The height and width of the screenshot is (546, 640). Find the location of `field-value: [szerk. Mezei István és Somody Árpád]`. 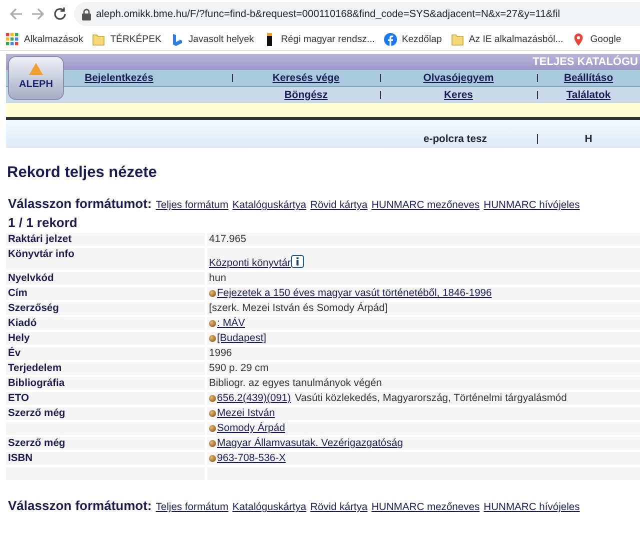

field-value: [szerk. Mezei István és Somody Árpád] is located at coordinates (298, 308).